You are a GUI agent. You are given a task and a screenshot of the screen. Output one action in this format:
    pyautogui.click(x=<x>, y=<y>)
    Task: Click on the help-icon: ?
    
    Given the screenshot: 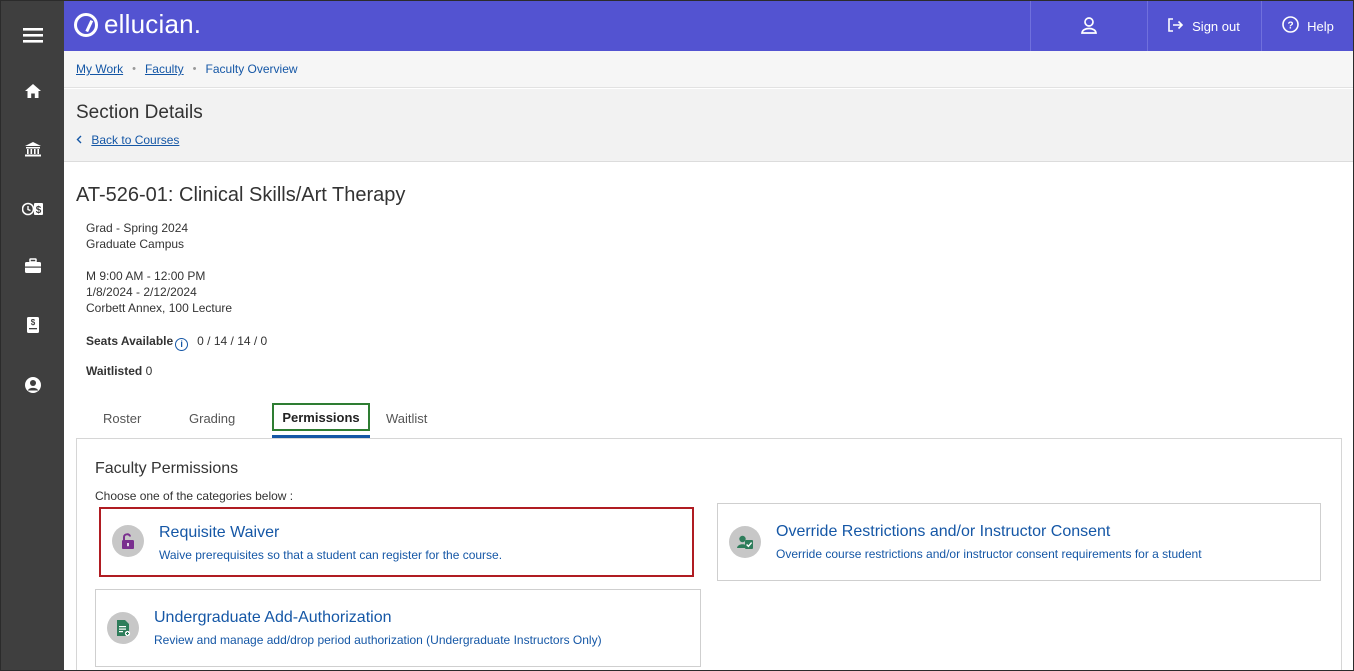 What is the action you would take?
    pyautogui.click(x=1290, y=26)
    